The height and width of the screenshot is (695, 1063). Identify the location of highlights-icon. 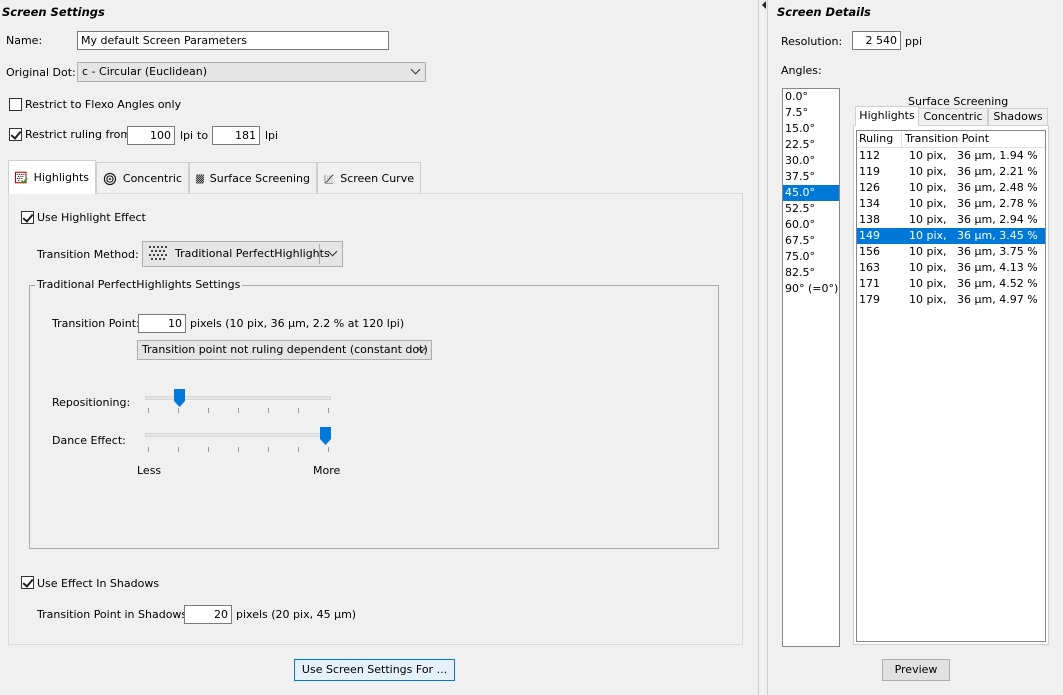
(21, 177).